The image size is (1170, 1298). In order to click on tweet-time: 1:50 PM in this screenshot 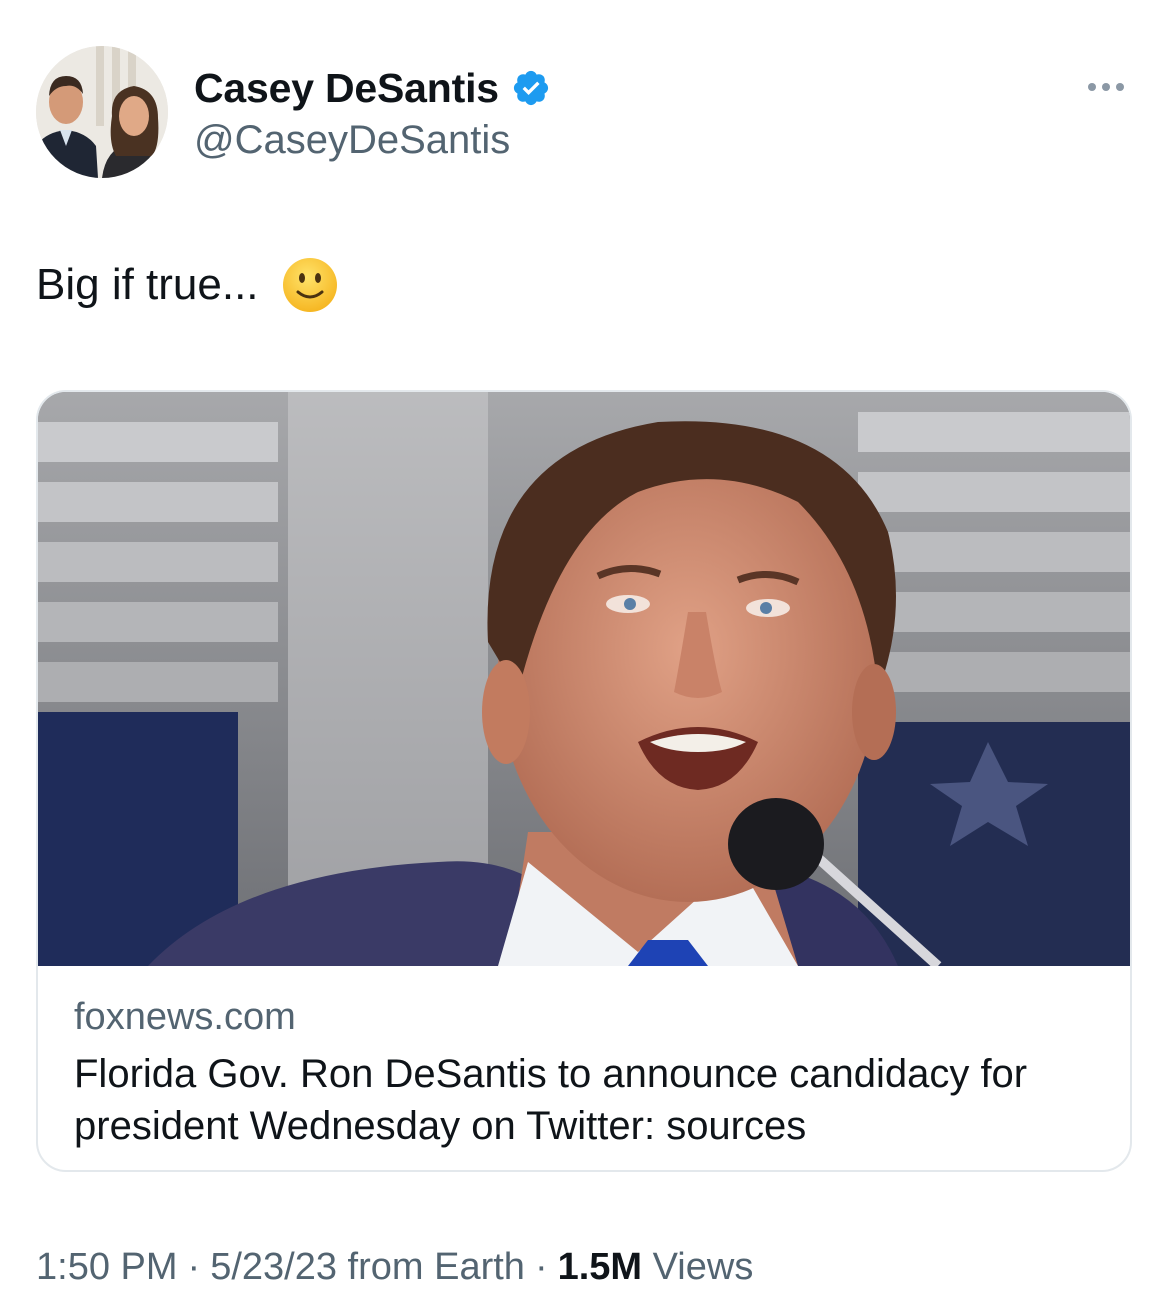, I will do `click(107, 1267)`.